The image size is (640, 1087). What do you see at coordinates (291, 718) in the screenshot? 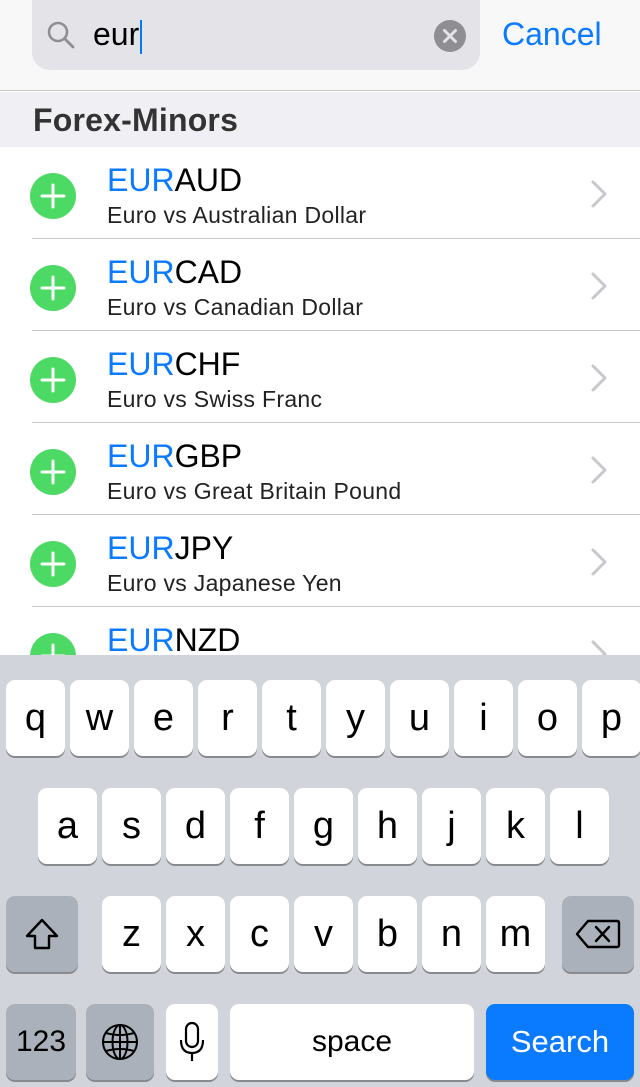
I see `key-t: t` at bounding box center [291, 718].